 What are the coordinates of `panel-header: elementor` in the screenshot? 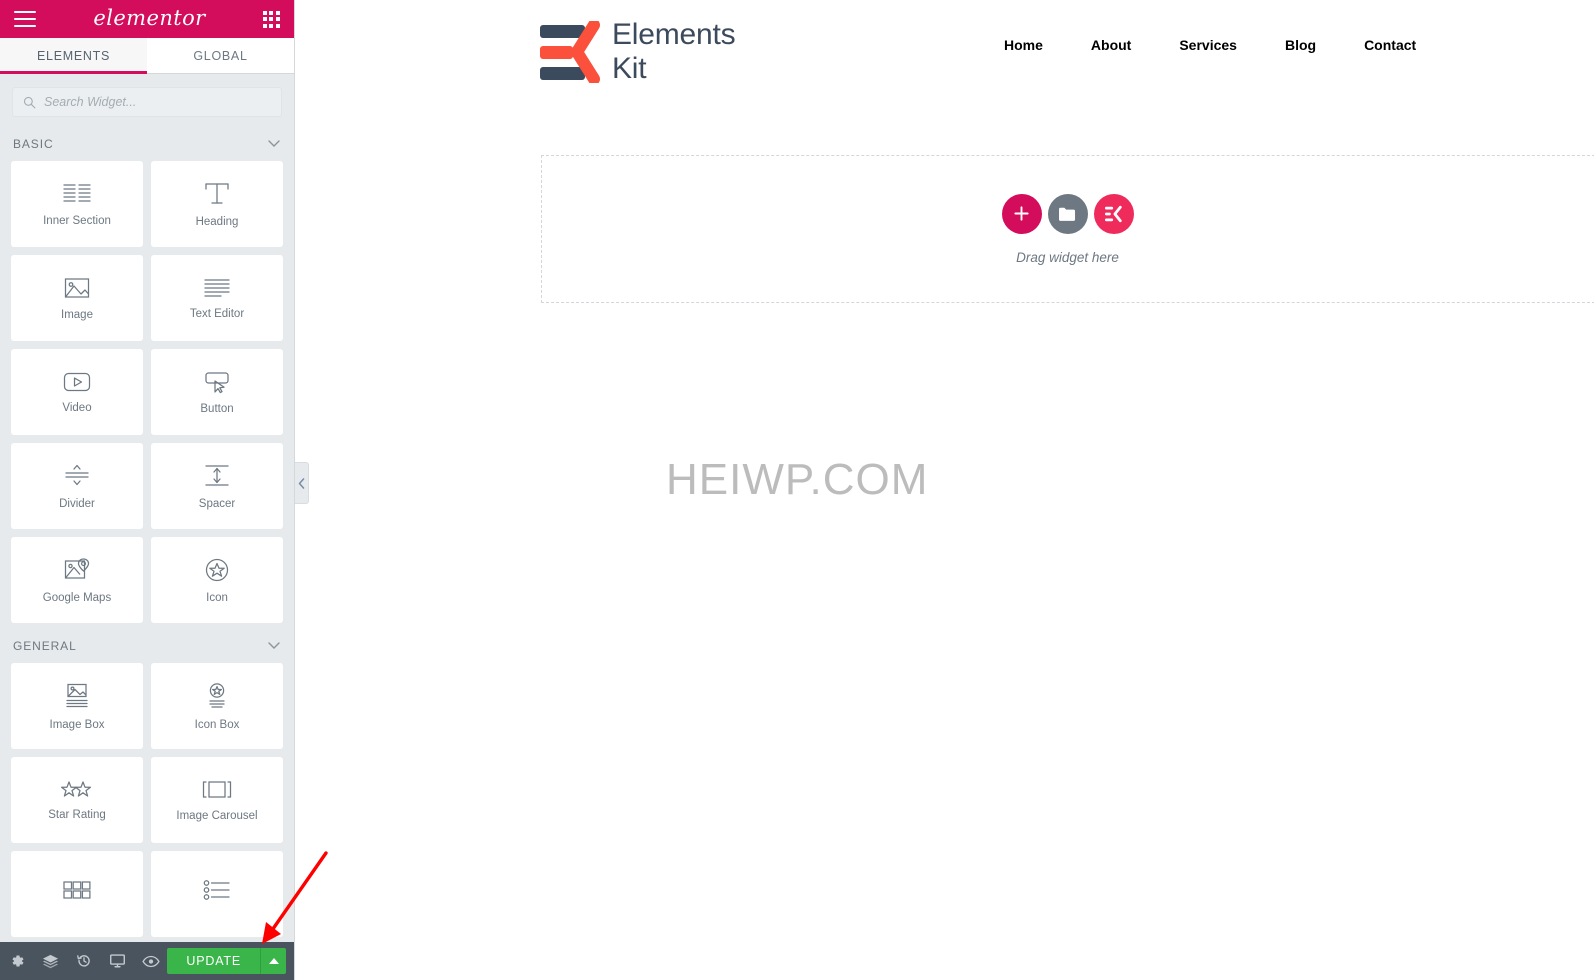 It's located at (147, 19).